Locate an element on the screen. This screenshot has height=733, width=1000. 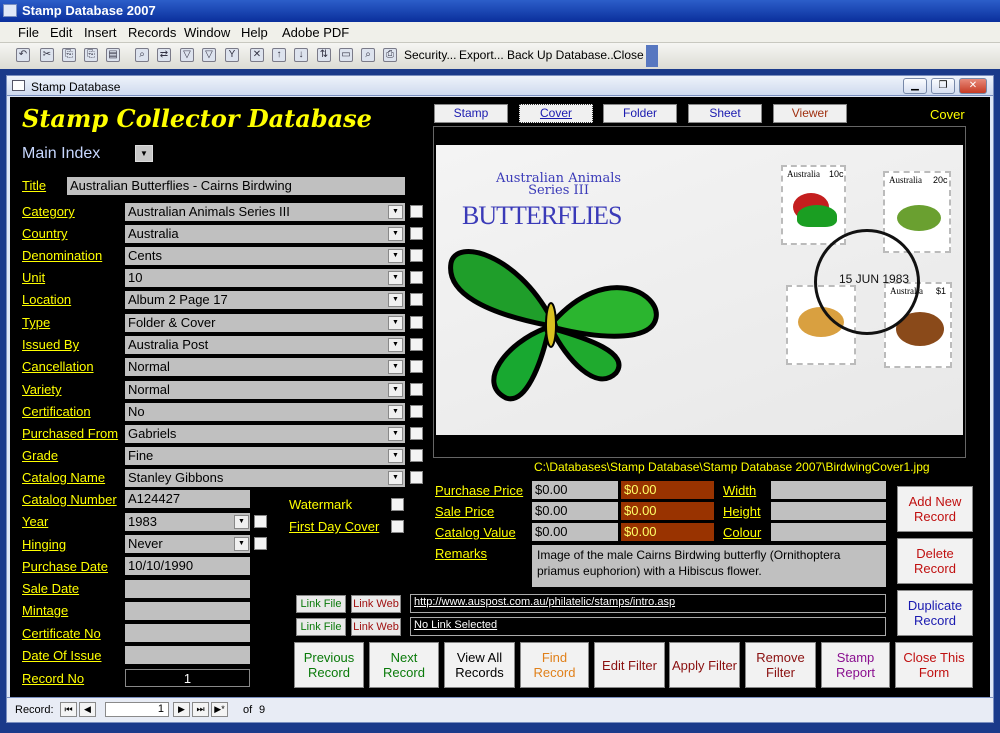
paste-icon: ▤ is located at coordinates (113, 55).